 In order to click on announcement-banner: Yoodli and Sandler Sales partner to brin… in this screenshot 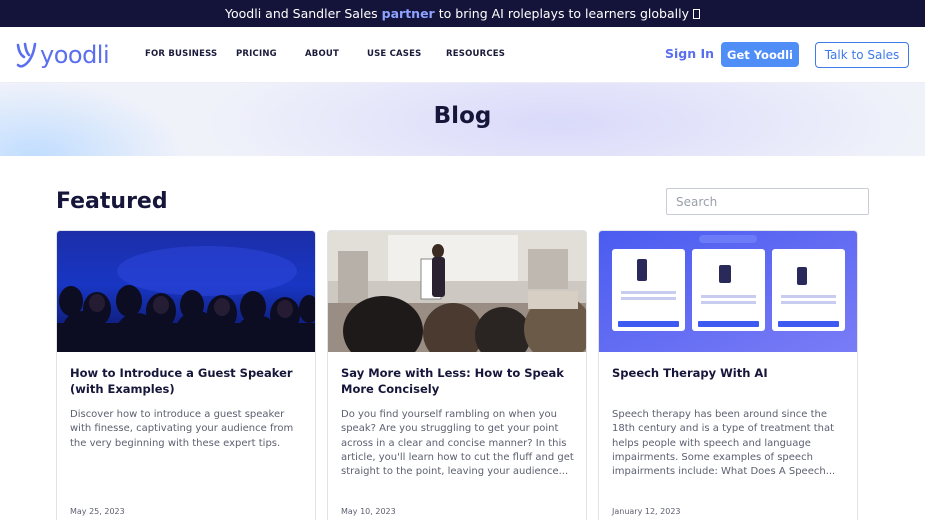, I will do `click(462, 13)`.